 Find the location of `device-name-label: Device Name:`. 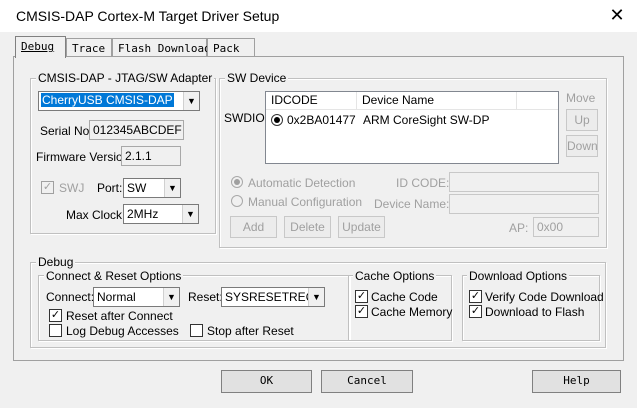

device-name-label: Device Name: is located at coordinates (412, 204).